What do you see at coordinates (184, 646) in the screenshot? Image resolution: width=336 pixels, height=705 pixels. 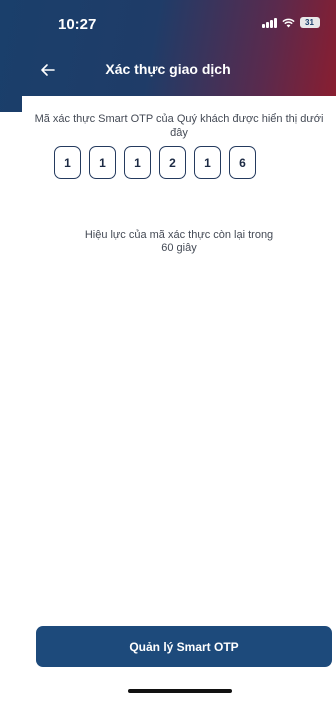 I see `manage-smart-otp-button: Quản lý Smart OTP` at bounding box center [184, 646].